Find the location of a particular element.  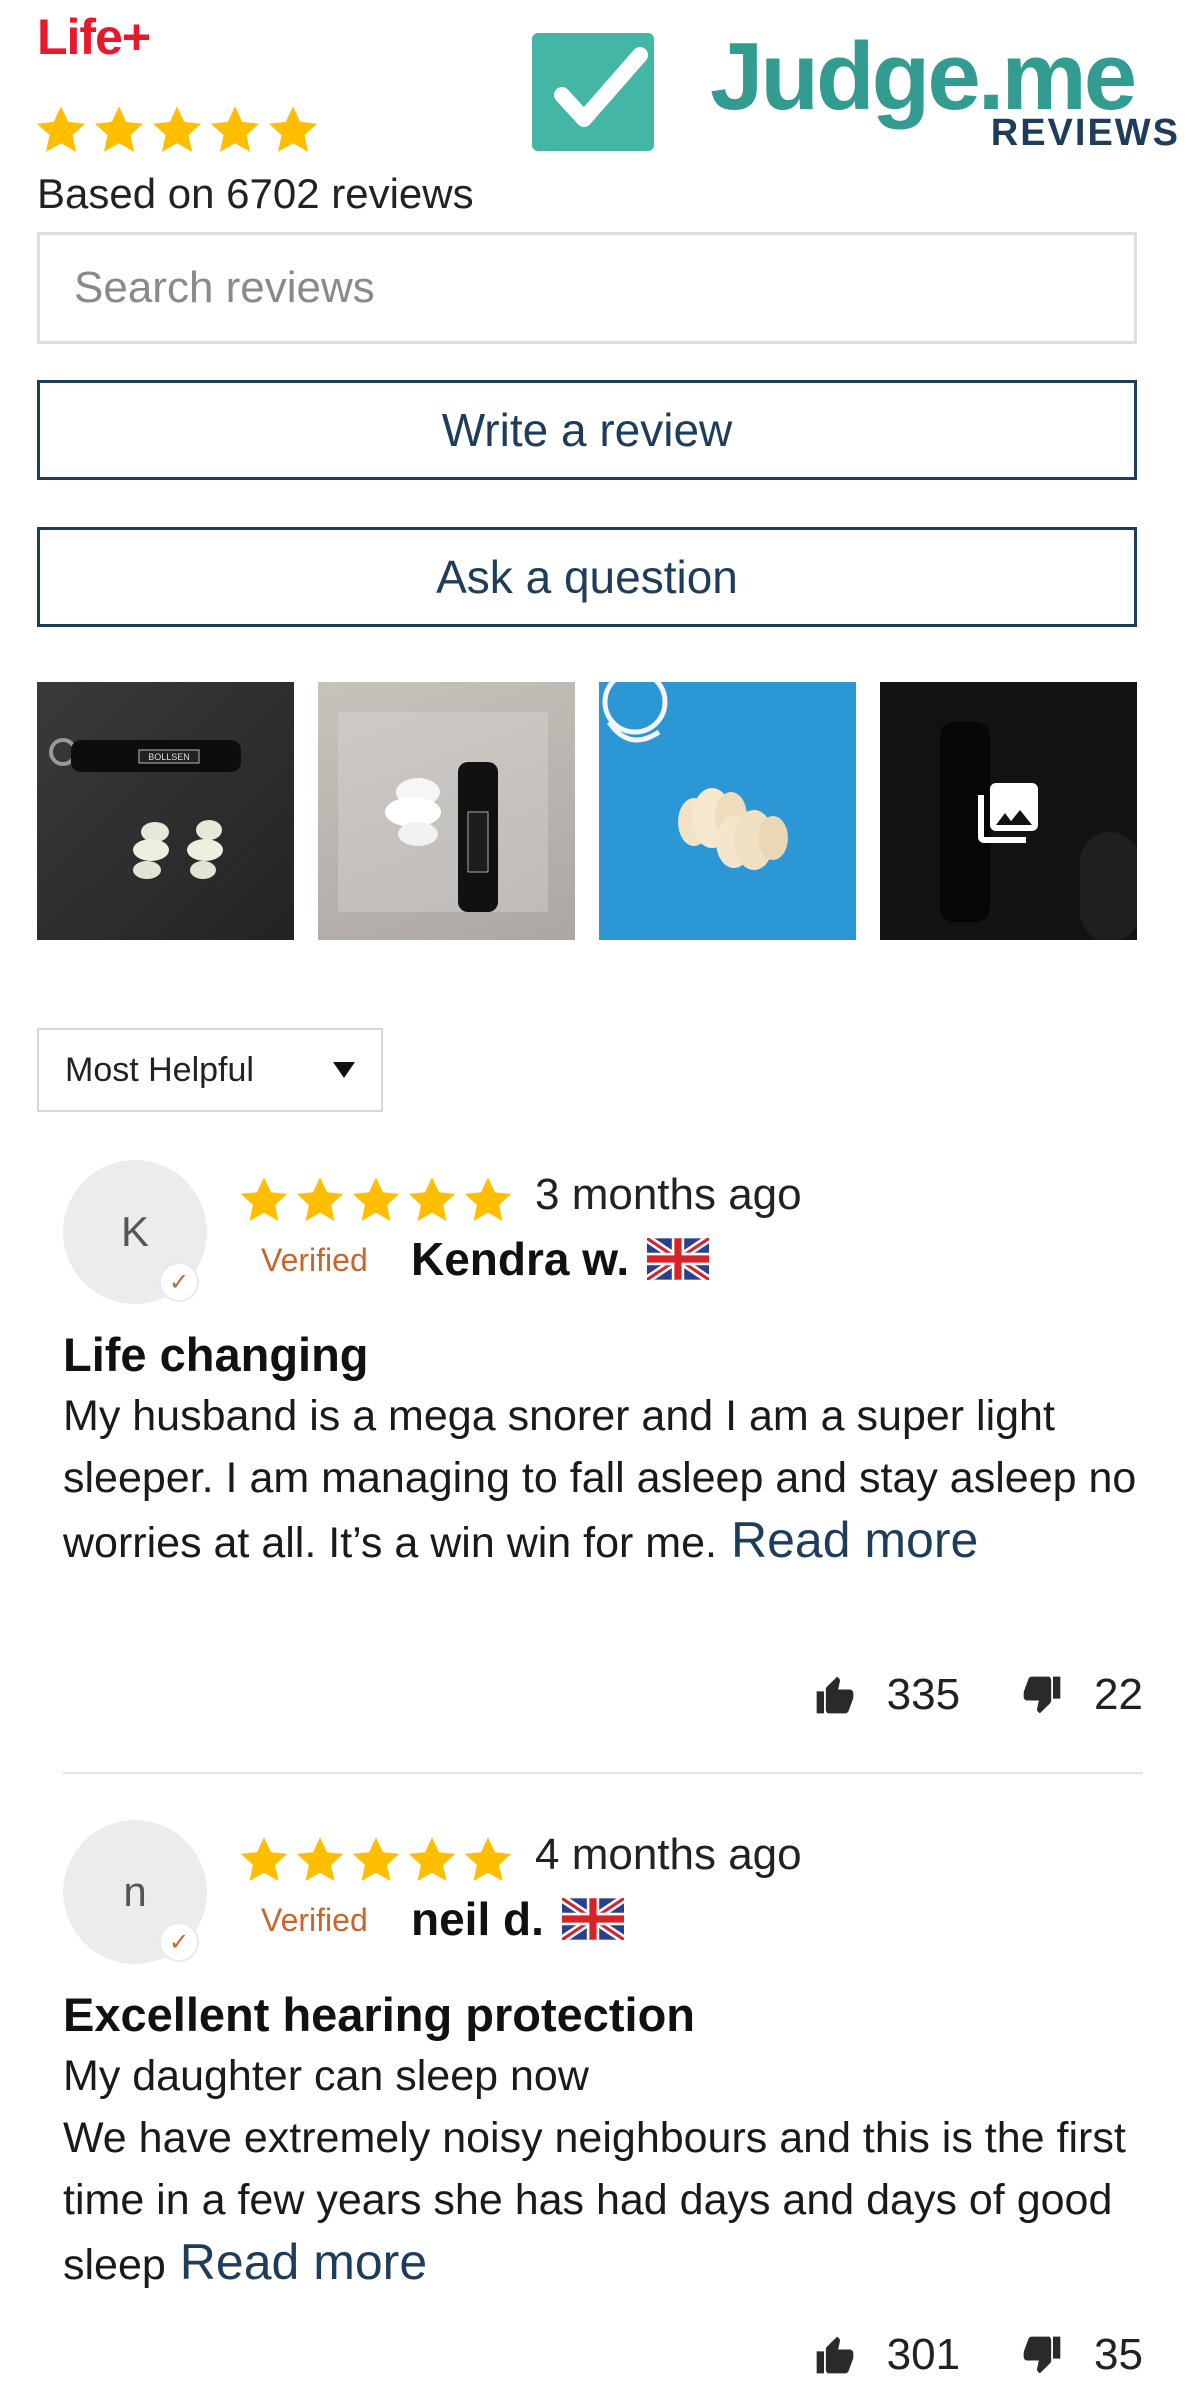

judgeme-logo: Judge.me REVIEWS is located at coordinates (860, 90).